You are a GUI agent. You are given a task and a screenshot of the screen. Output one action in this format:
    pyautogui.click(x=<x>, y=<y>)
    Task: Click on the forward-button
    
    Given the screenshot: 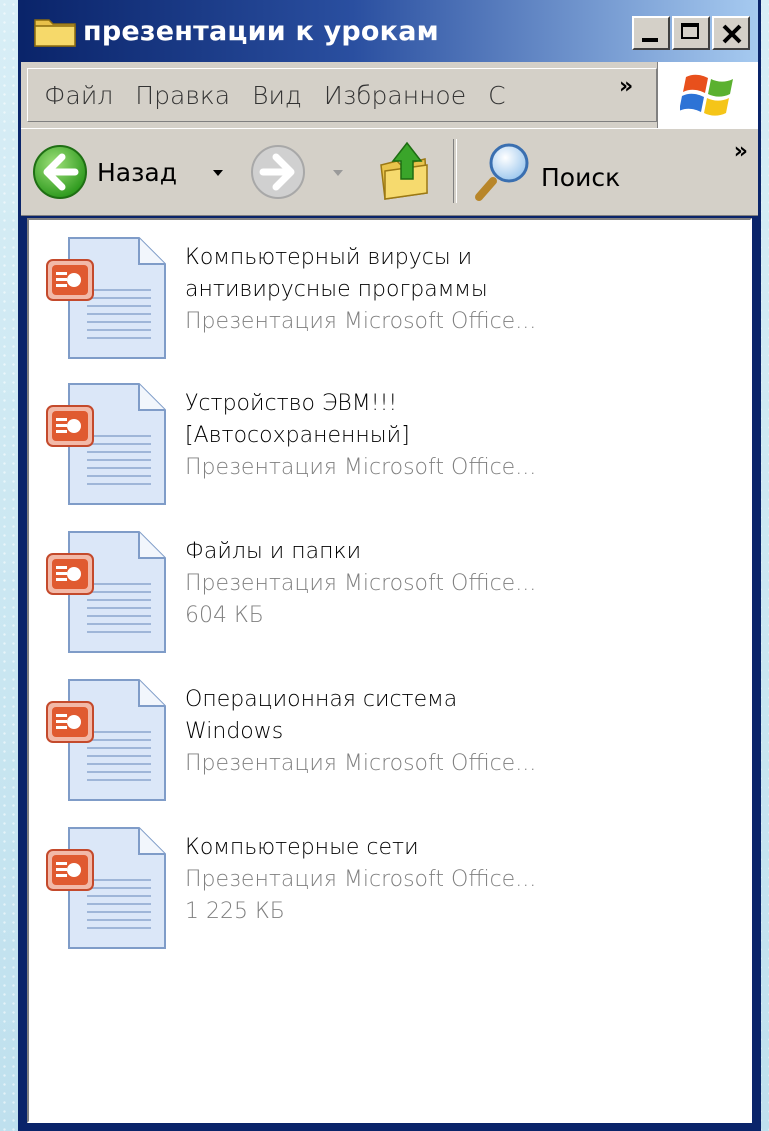 What is the action you would take?
    pyautogui.click(x=296, y=172)
    